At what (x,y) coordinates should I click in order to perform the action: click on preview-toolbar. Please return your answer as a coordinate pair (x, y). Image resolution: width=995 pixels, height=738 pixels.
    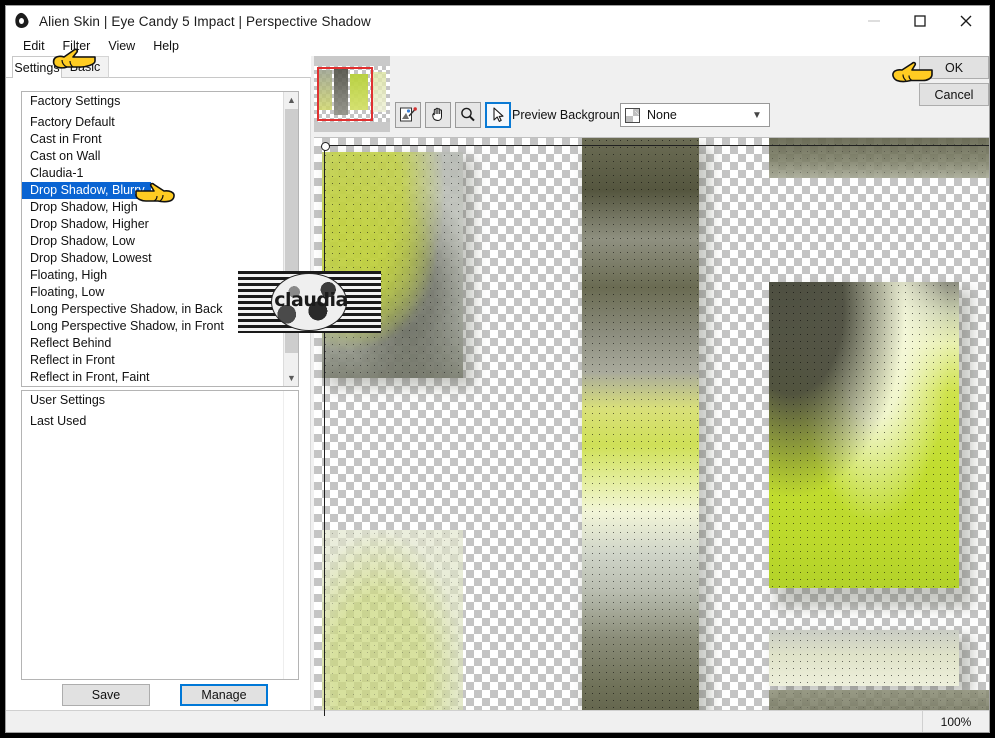
    Looking at the image, I should click on (453, 115).